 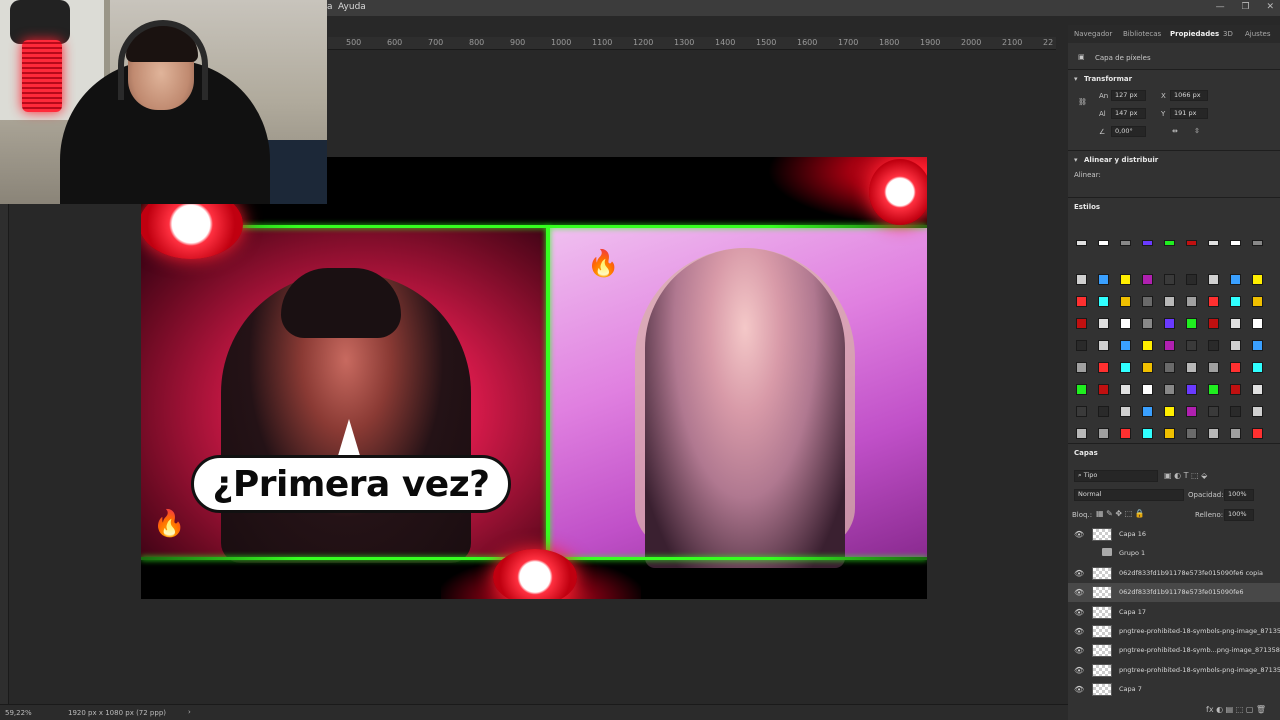 I want to click on tab-adjustments: Ajustes, so click(x=1258, y=34).